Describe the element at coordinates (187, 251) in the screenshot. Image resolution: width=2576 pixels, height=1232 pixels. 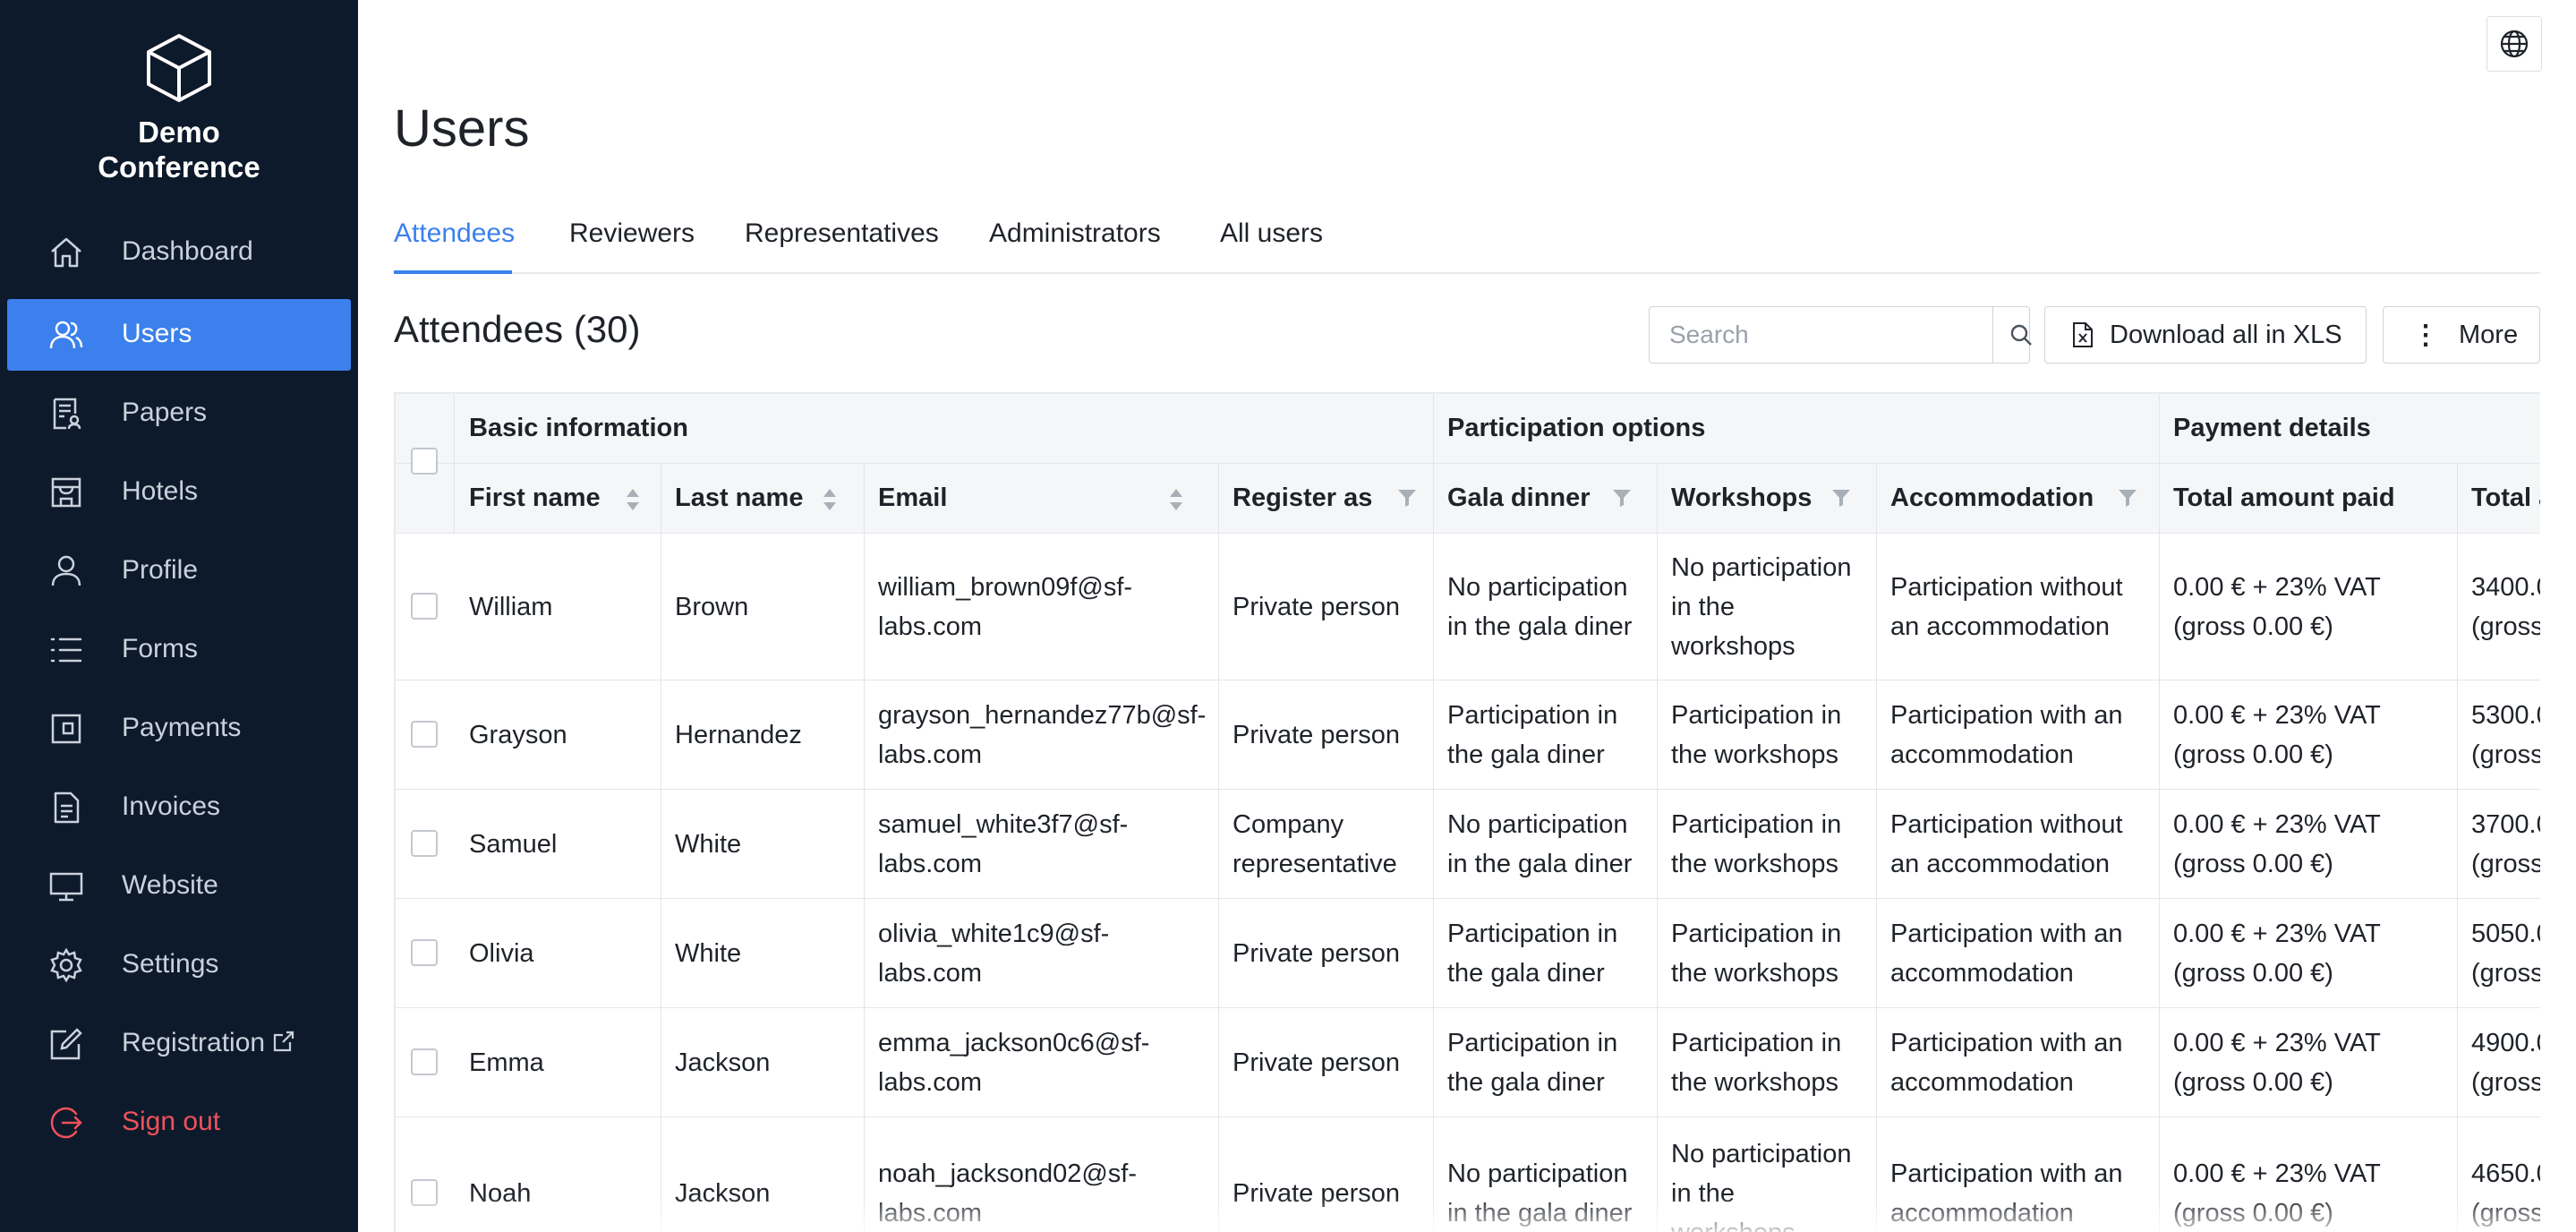
I see `sidebar-item-label: Dashboard` at that location.